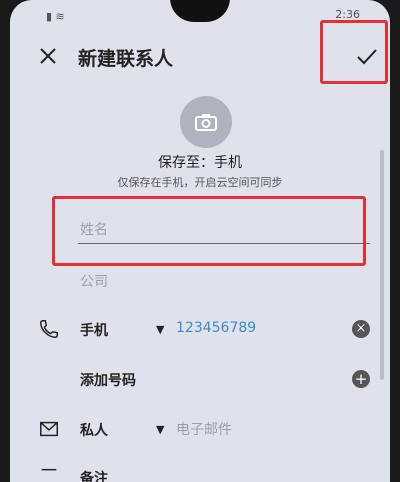  What do you see at coordinates (347, 14) in the screenshot?
I see `status-time: 2:36` at bounding box center [347, 14].